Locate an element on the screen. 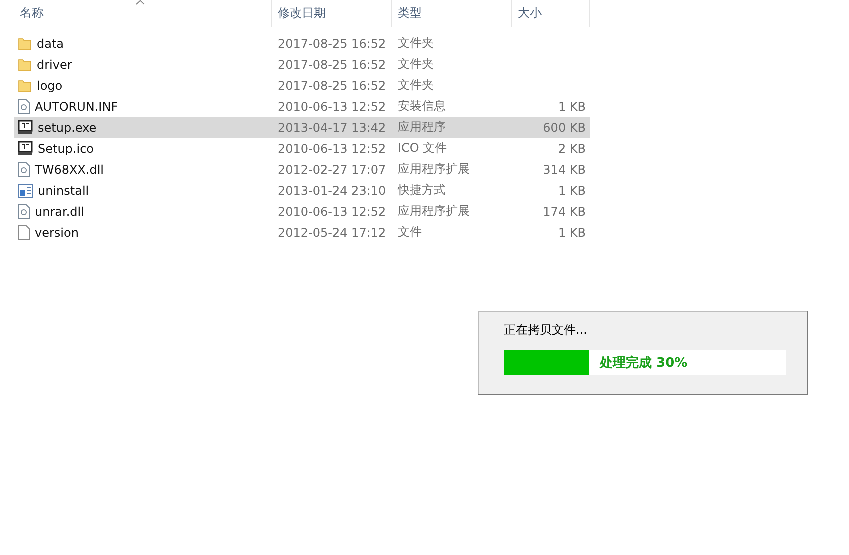 This screenshot has width=849, height=555. file-type: 快捷方式 is located at coordinates (421, 190).